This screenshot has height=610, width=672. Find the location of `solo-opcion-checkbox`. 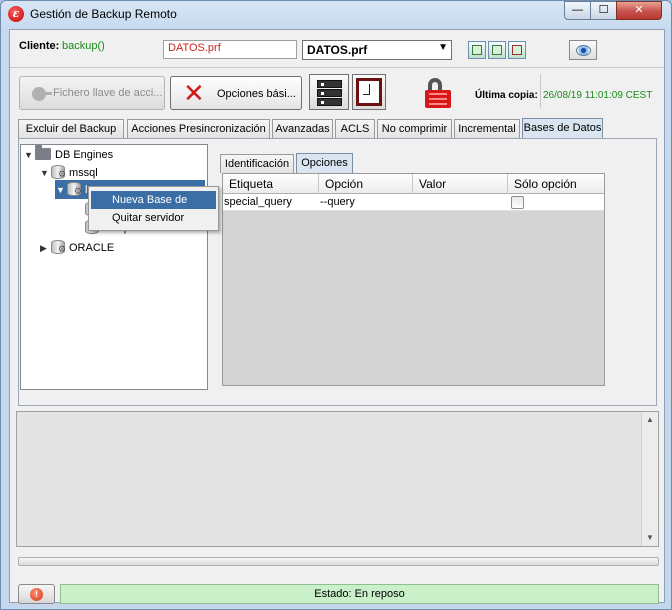

solo-opcion-checkbox is located at coordinates (517, 202).